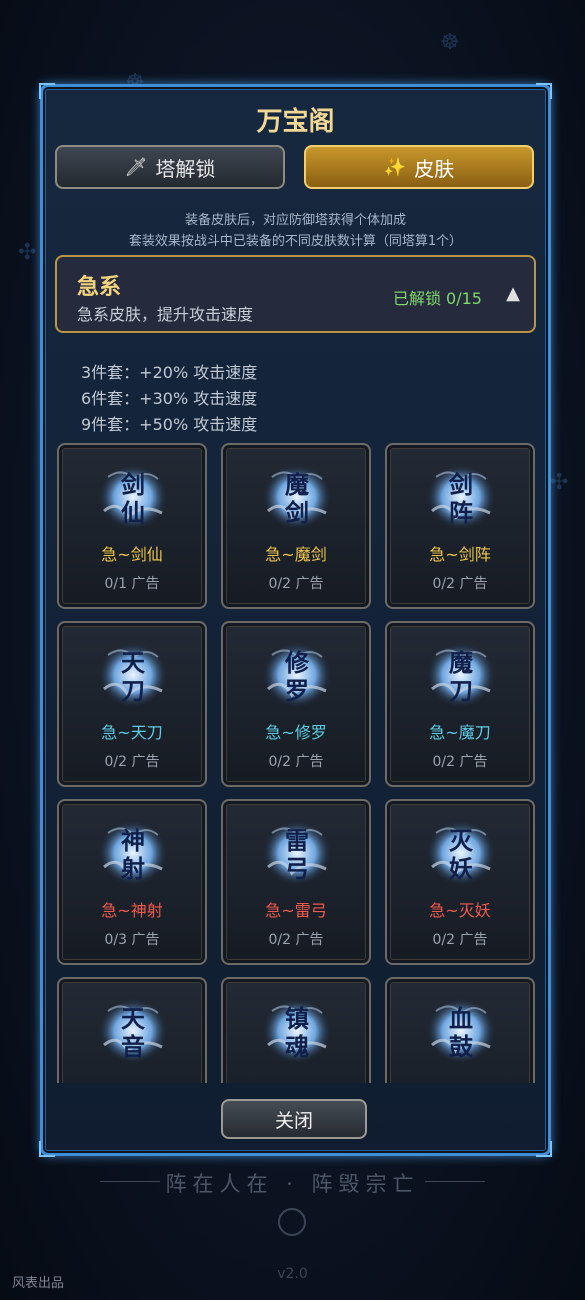 The width and height of the screenshot is (585, 1300). What do you see at coordinates (132, 732) in the screenshot?
I see `skin-name: 急~天刀` at bounding box center [132, 732].